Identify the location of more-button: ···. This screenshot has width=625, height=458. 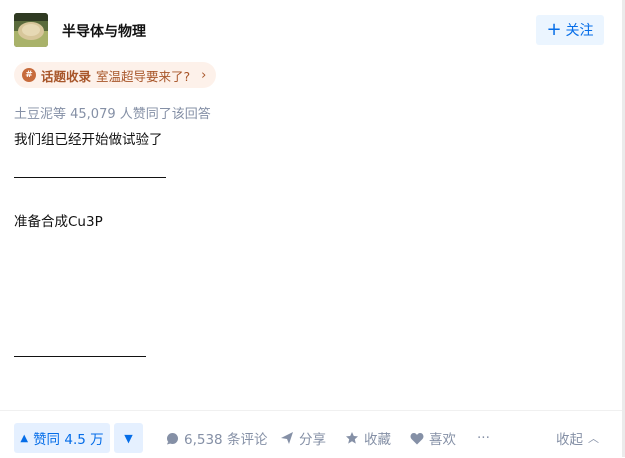
(483, 438).